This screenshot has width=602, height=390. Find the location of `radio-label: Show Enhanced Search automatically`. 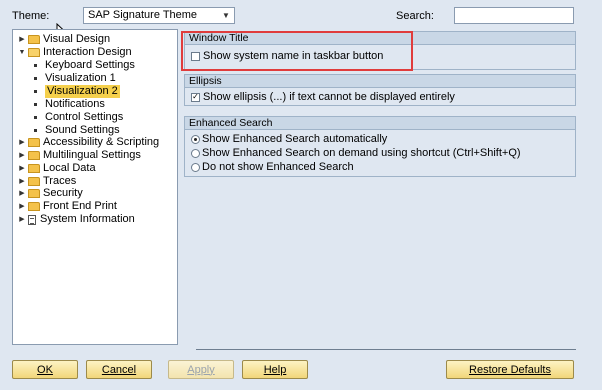

radio-label: Show Enhanced Search automatically is located at coordinates (295, 139).